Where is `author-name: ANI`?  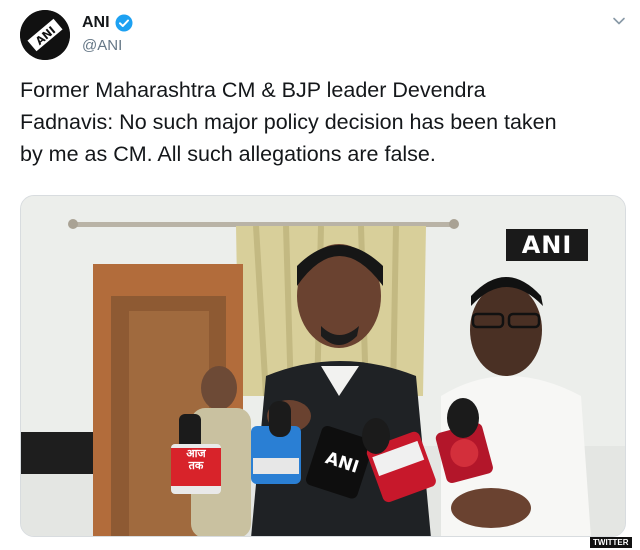 author-name: ANI is located at coordinates (96, 23).